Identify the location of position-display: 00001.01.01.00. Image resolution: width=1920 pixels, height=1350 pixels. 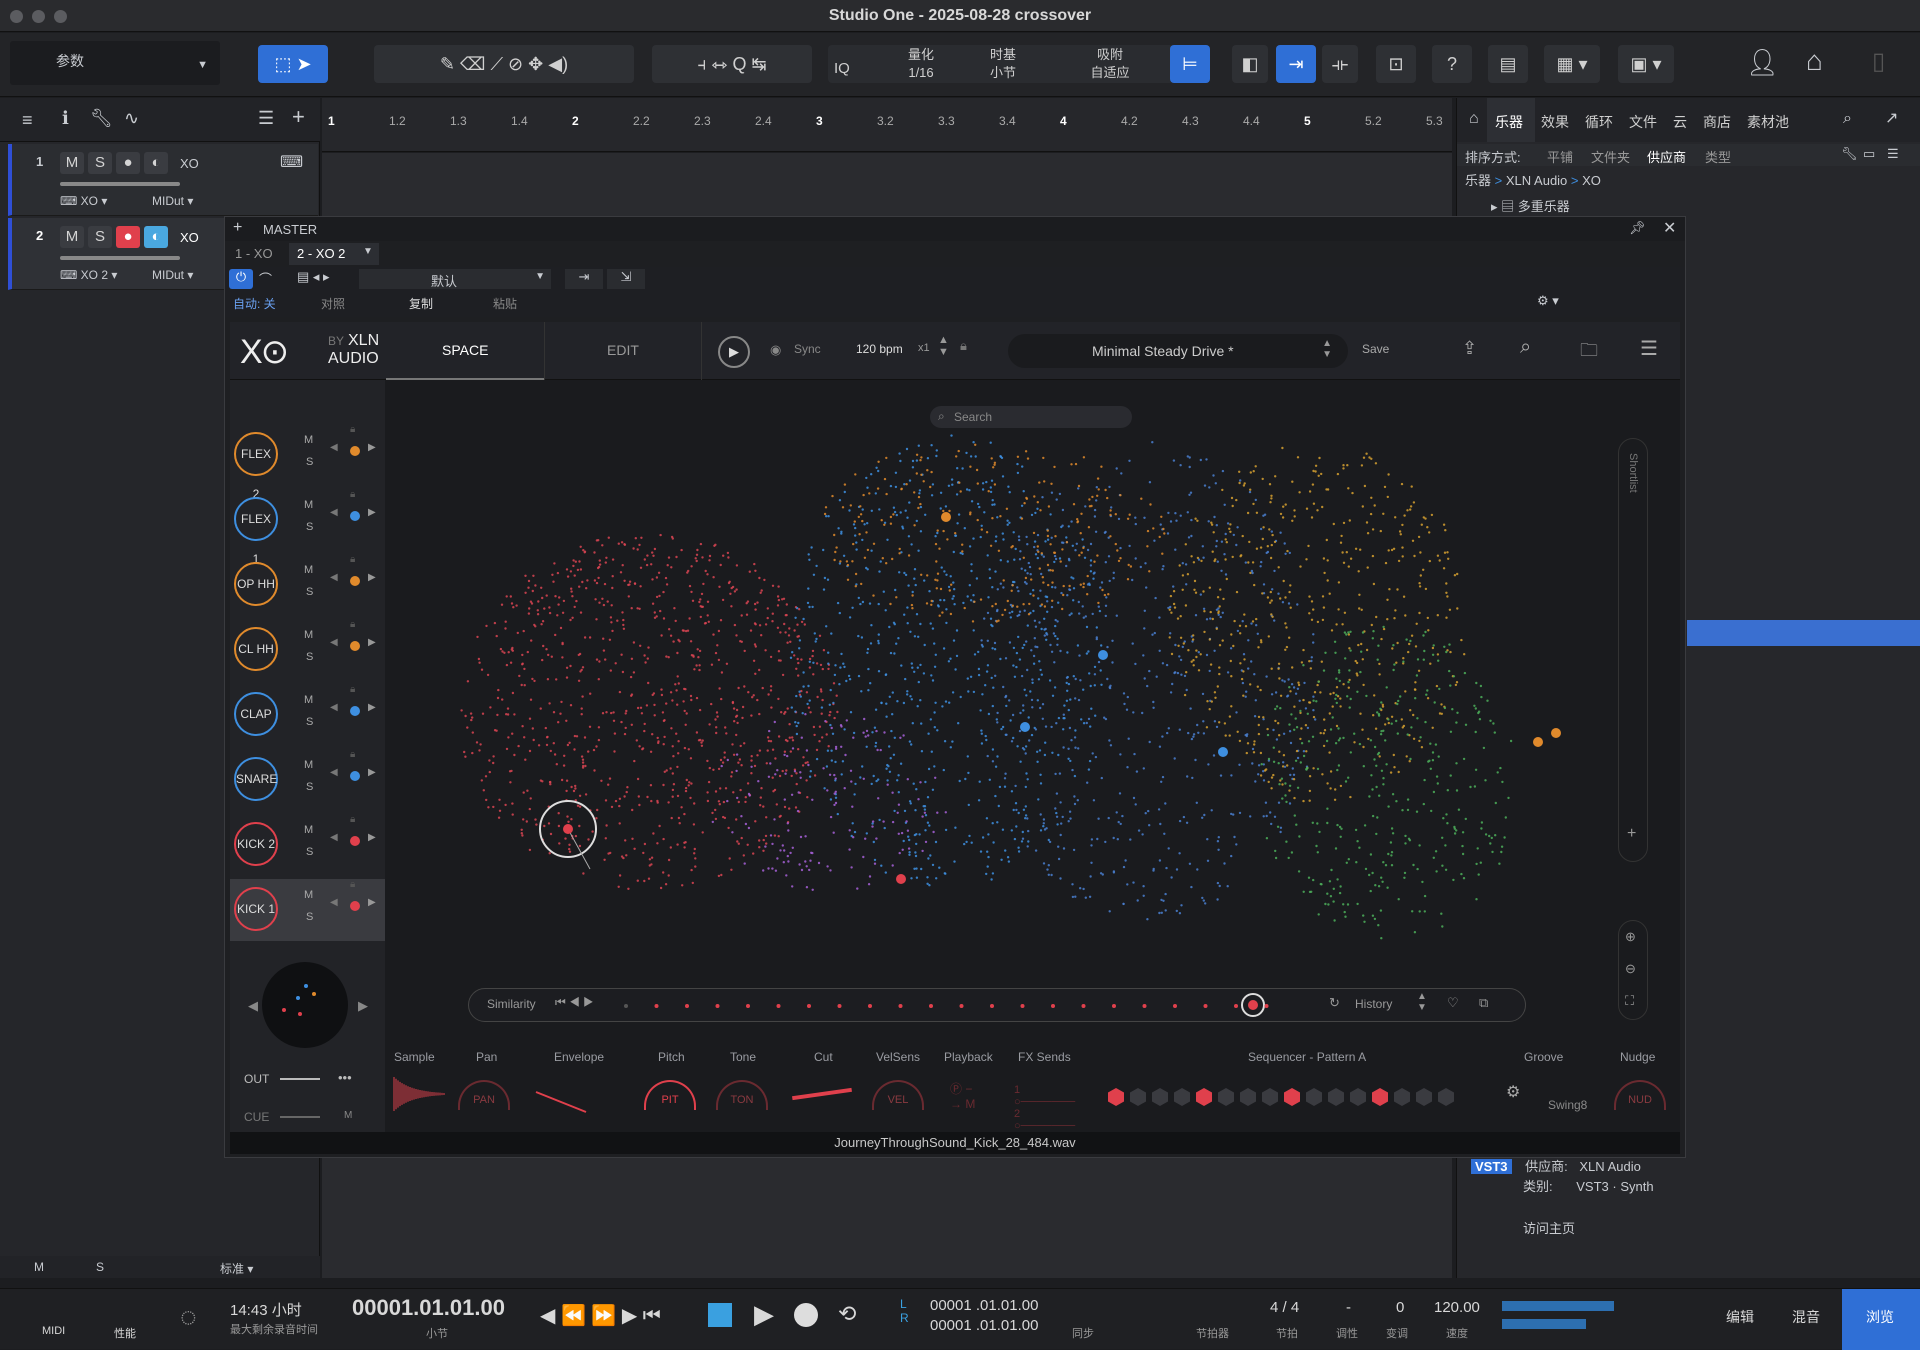
(428, 1308).